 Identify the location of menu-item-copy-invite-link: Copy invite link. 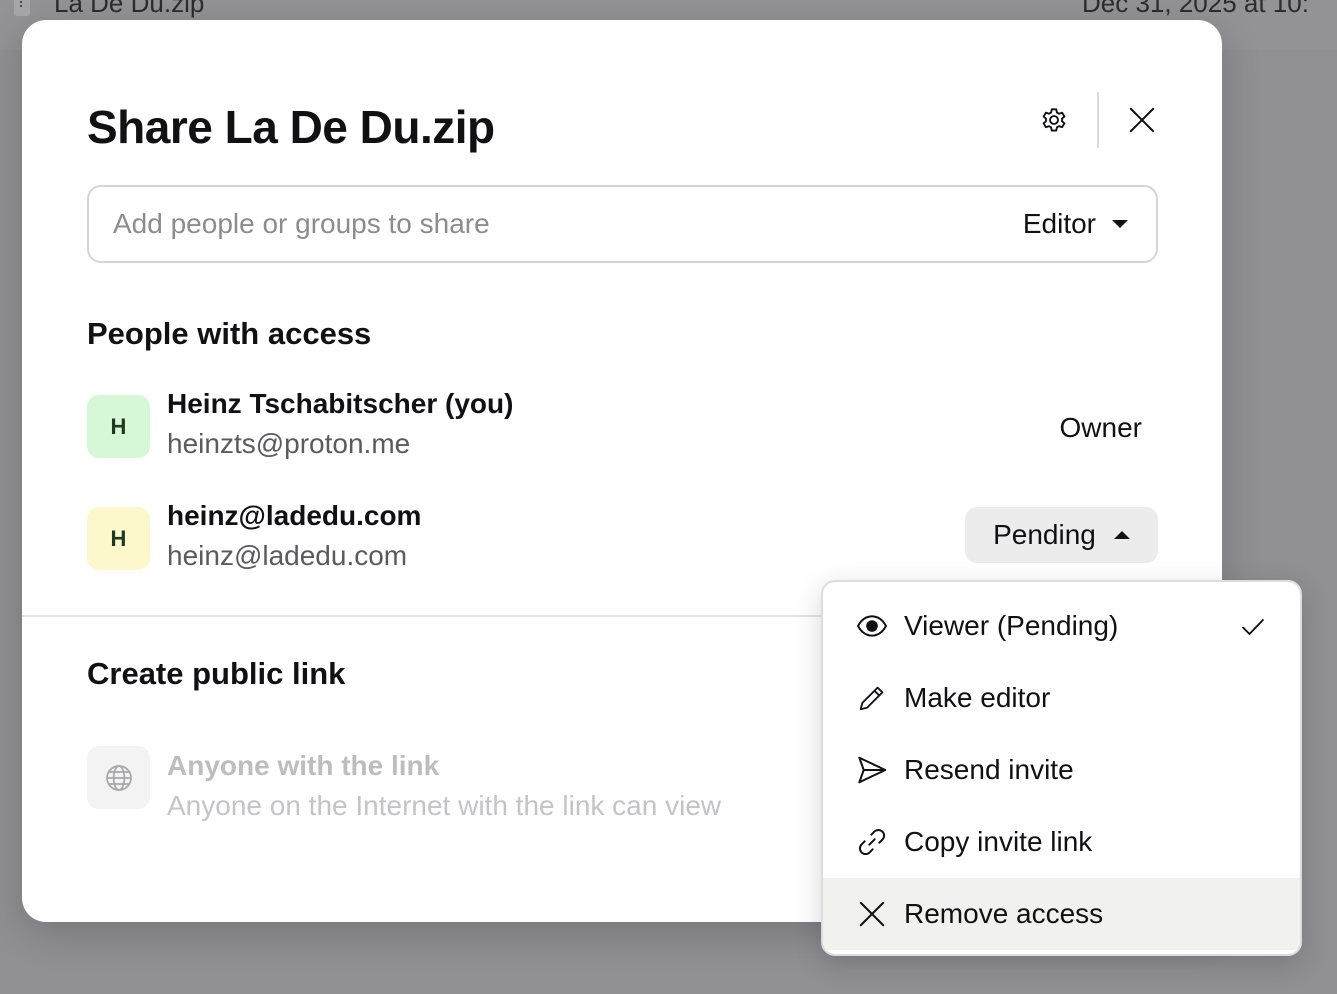
(1061, 842).